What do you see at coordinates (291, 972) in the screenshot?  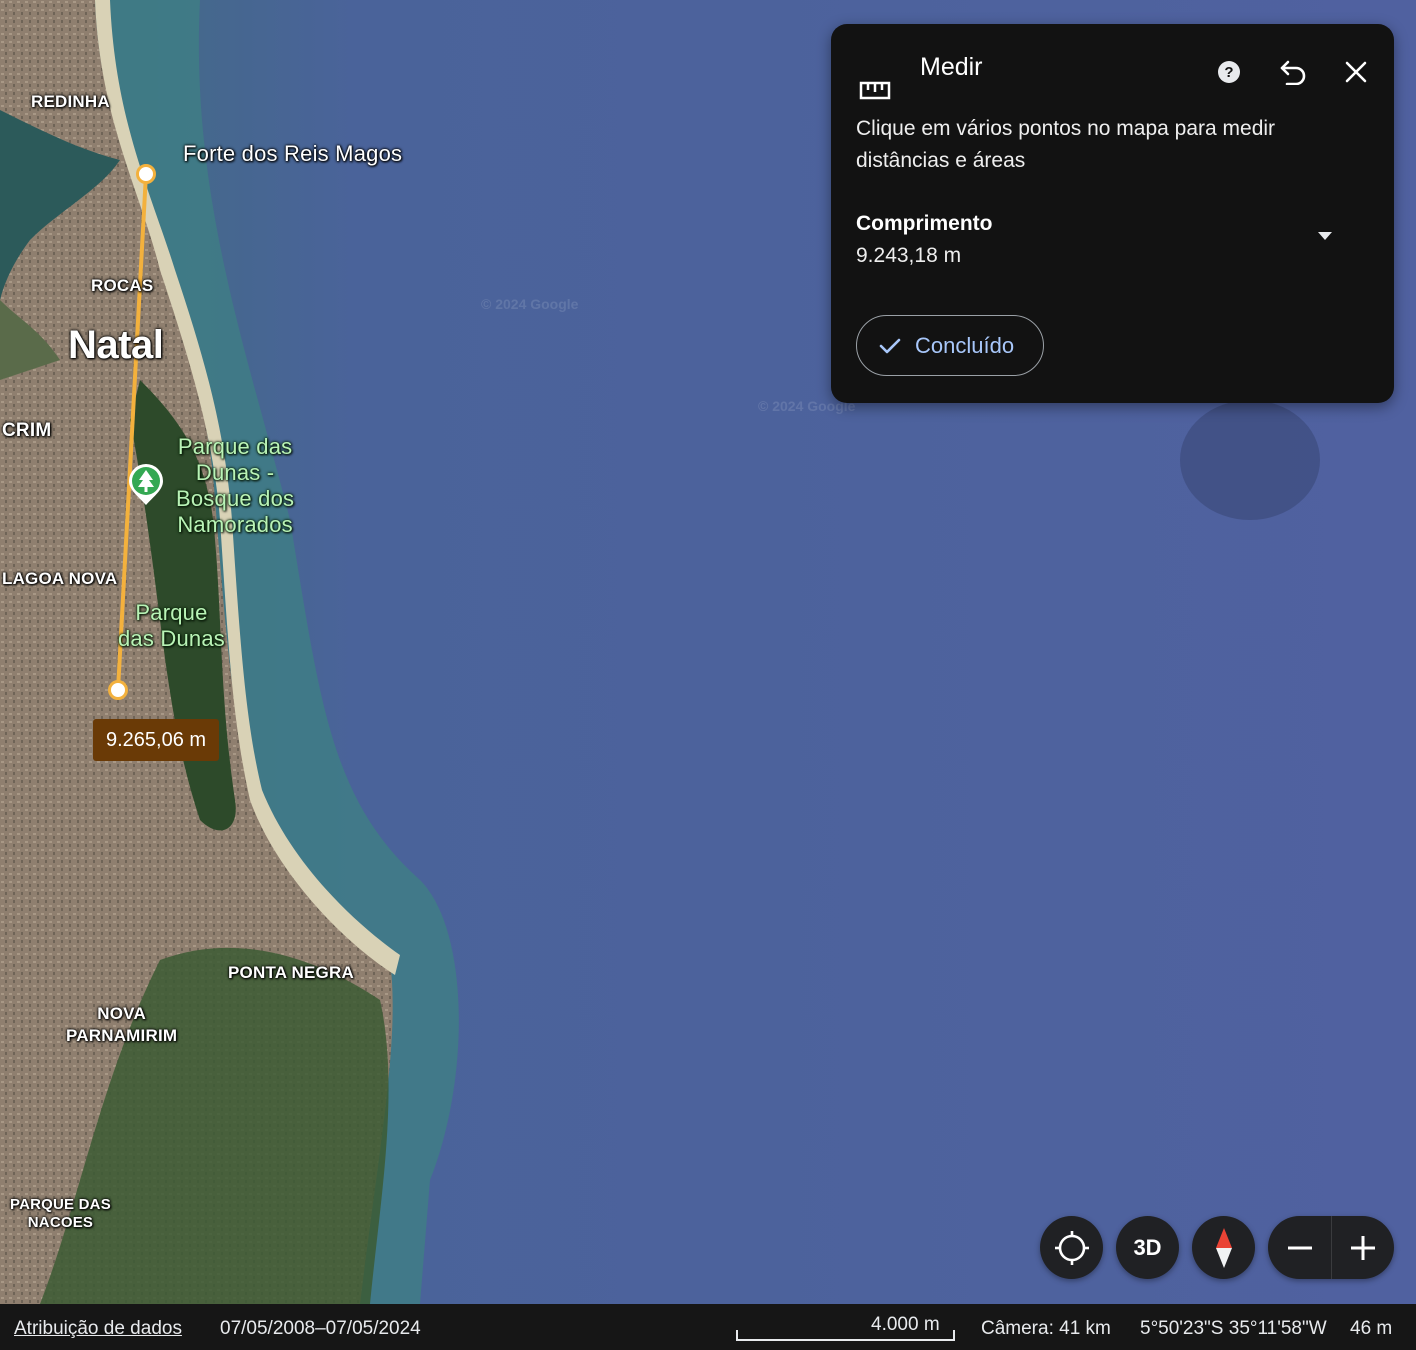 I see `place-label: PONTA NEGRA` at bounding box center [291, 972].